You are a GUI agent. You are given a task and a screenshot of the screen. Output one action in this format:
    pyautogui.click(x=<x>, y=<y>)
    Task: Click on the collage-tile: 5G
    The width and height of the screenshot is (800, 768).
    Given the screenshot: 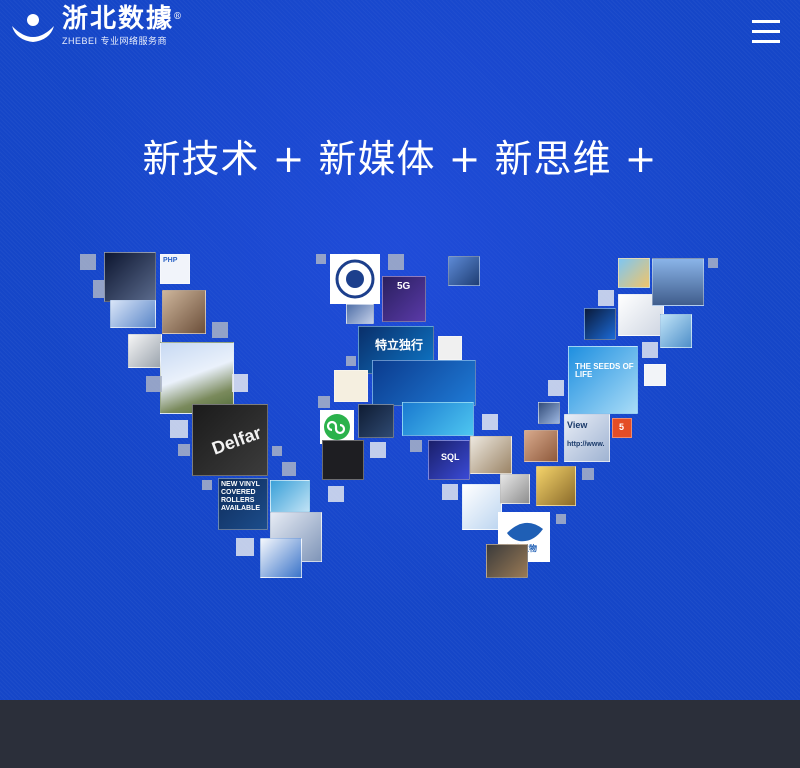 What is the action you would take?
    pyautogui.click(x=404, y=299)
    